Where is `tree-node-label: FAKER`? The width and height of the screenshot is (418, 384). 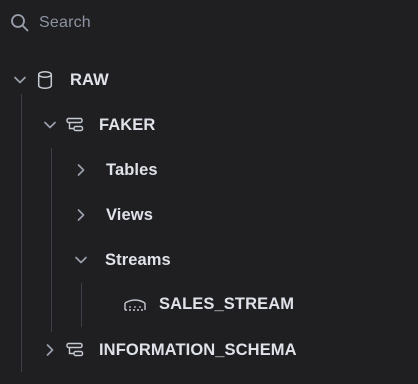
tree-node-label: FAKER is located at coordinates (127, 124).